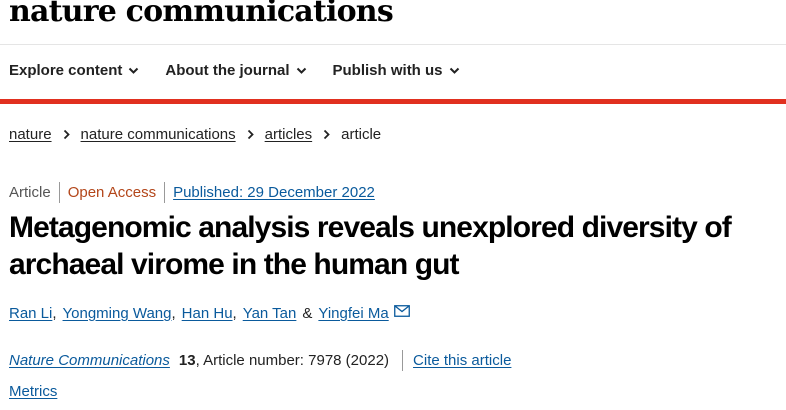 The width and height of the screenshot is (786, 410). I want to click on article-number: , Article number: 7978 (2022), so click(292, 360).